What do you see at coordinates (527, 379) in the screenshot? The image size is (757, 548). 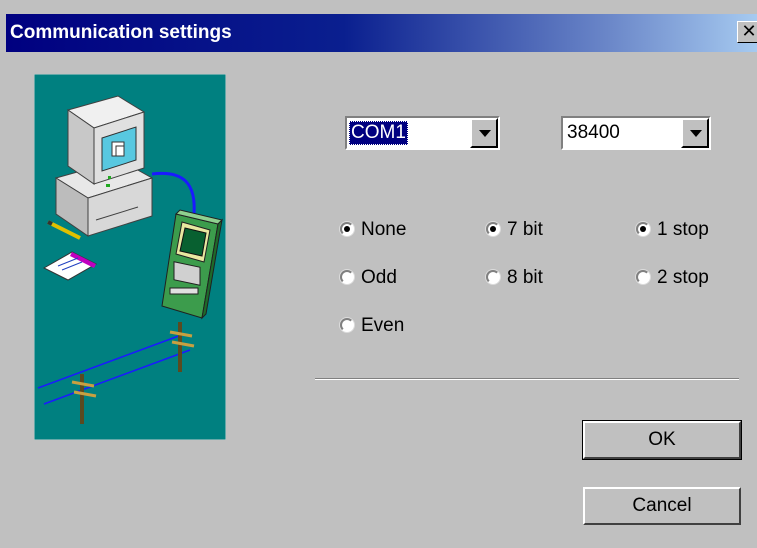 I see `separator` at bounding box center [527, 379].